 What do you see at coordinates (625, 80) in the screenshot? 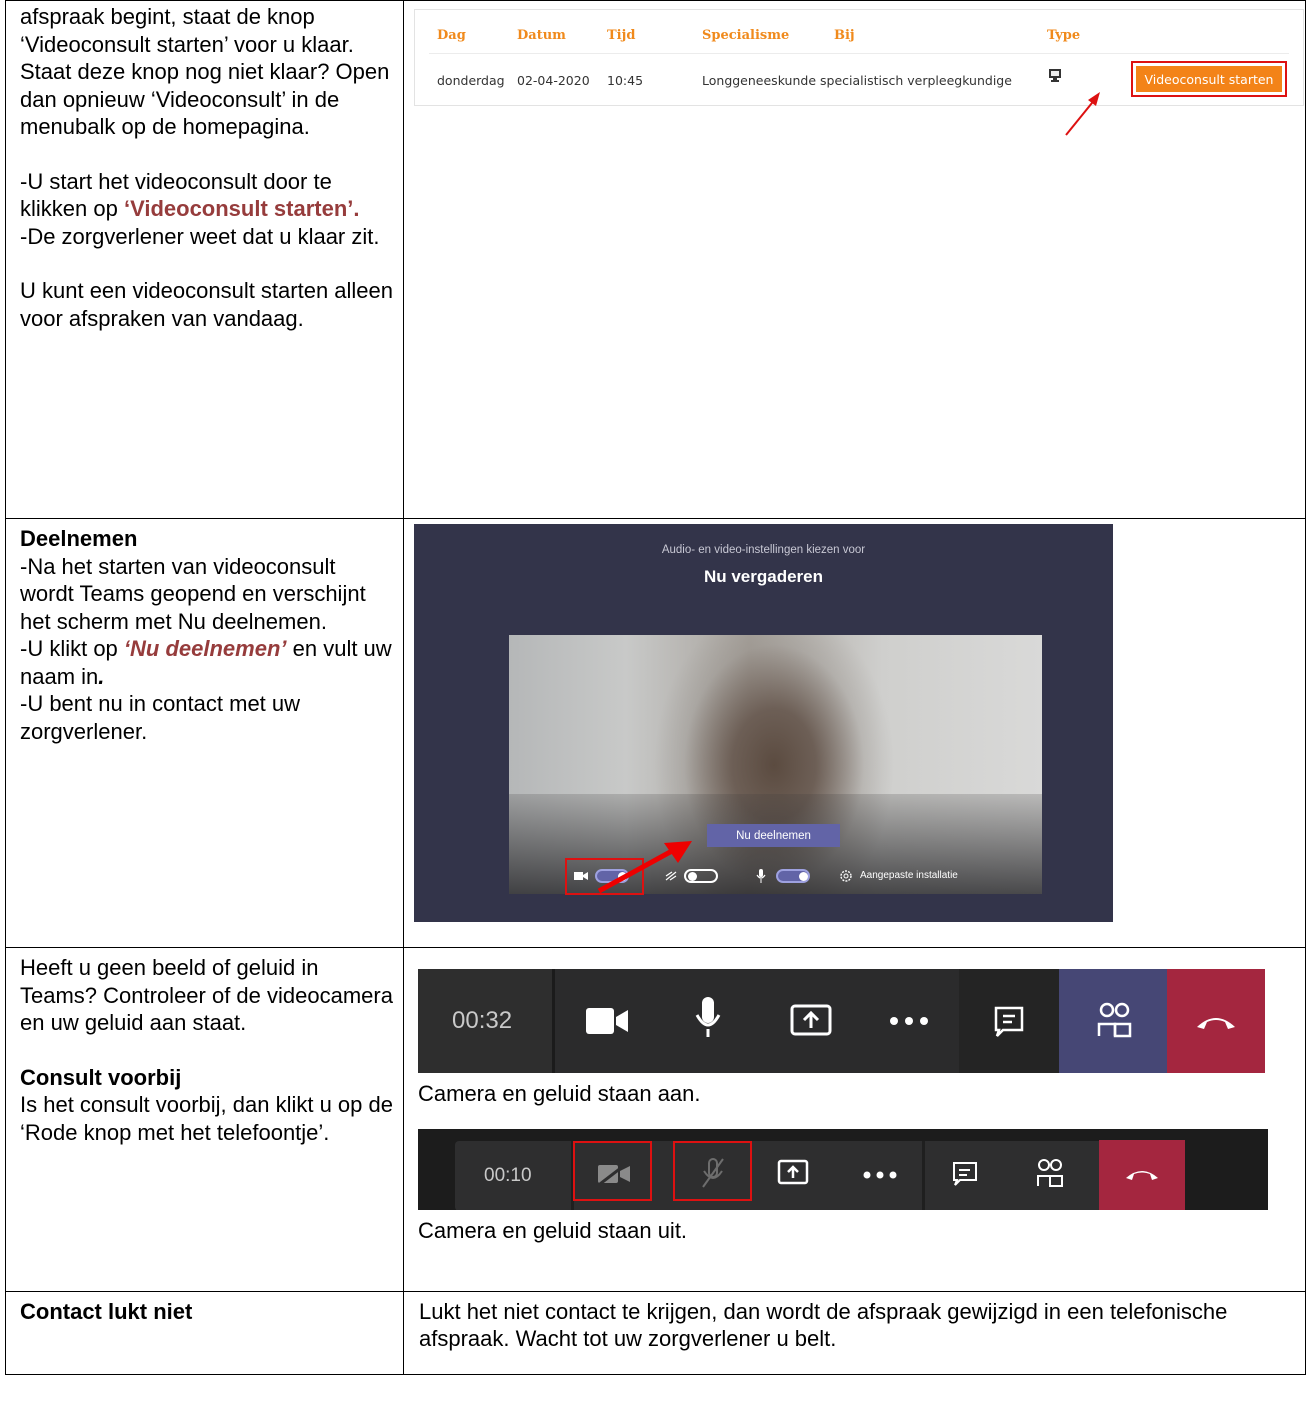
I see `cell-tijd: 10:45` at bounding box center [625, 80].